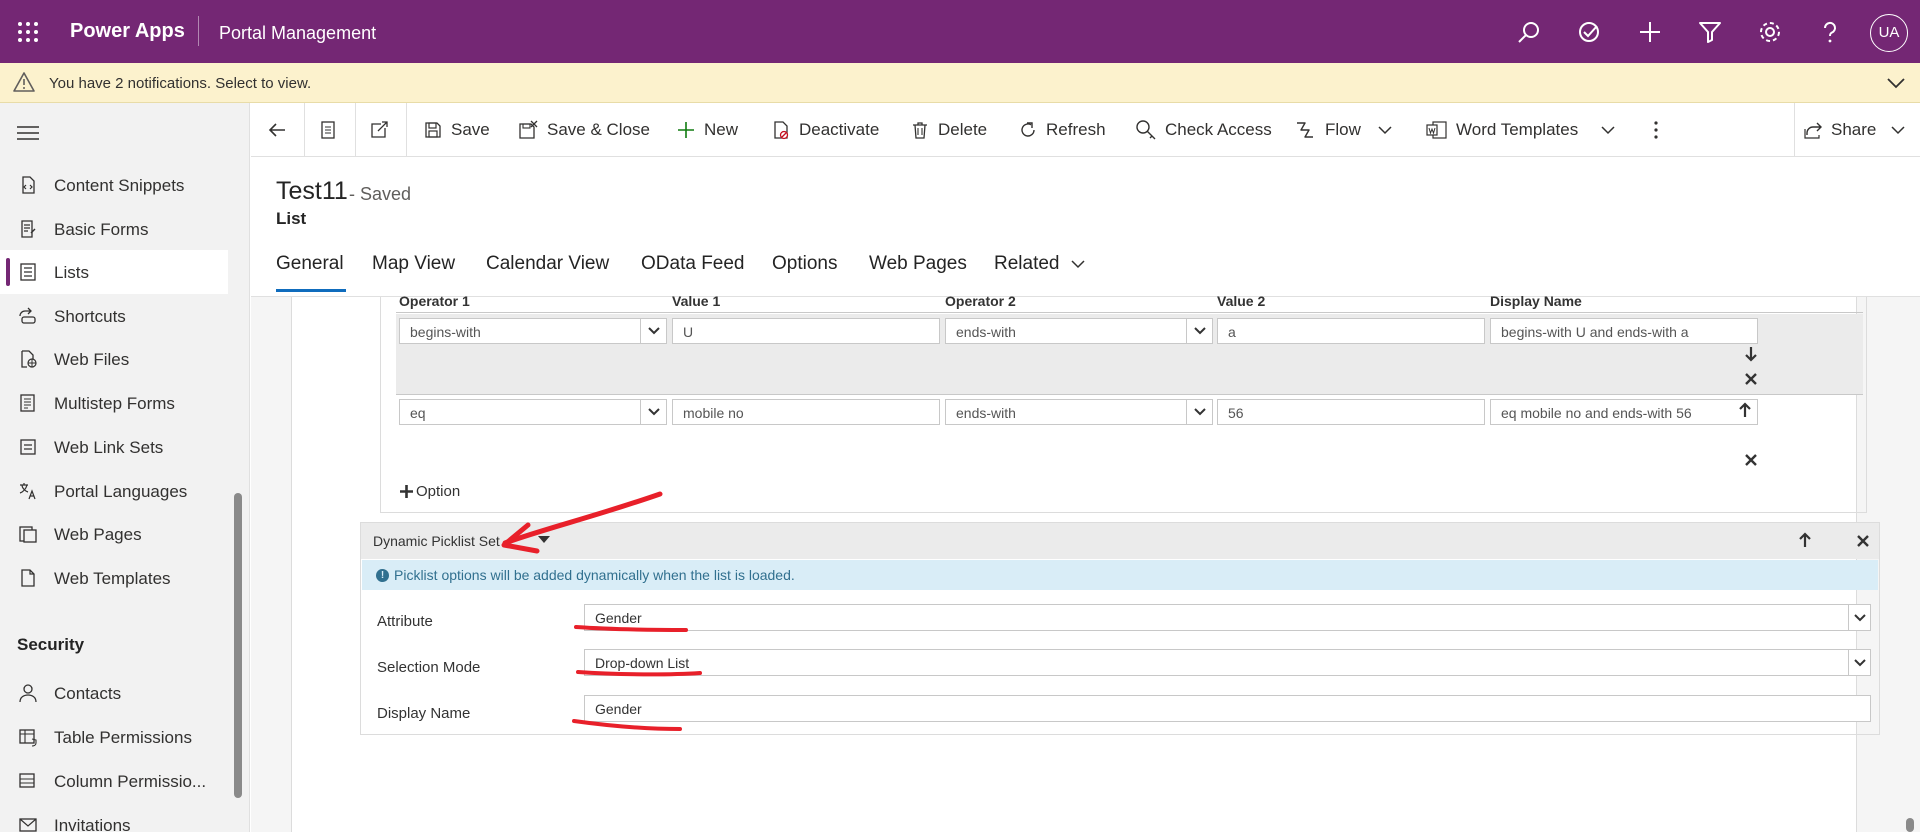 This screenshot has width=1920, height=832. Describe the element at coordinates (583, 130) in the screenshot. I see `save-close-button: Save & Close` at that location.